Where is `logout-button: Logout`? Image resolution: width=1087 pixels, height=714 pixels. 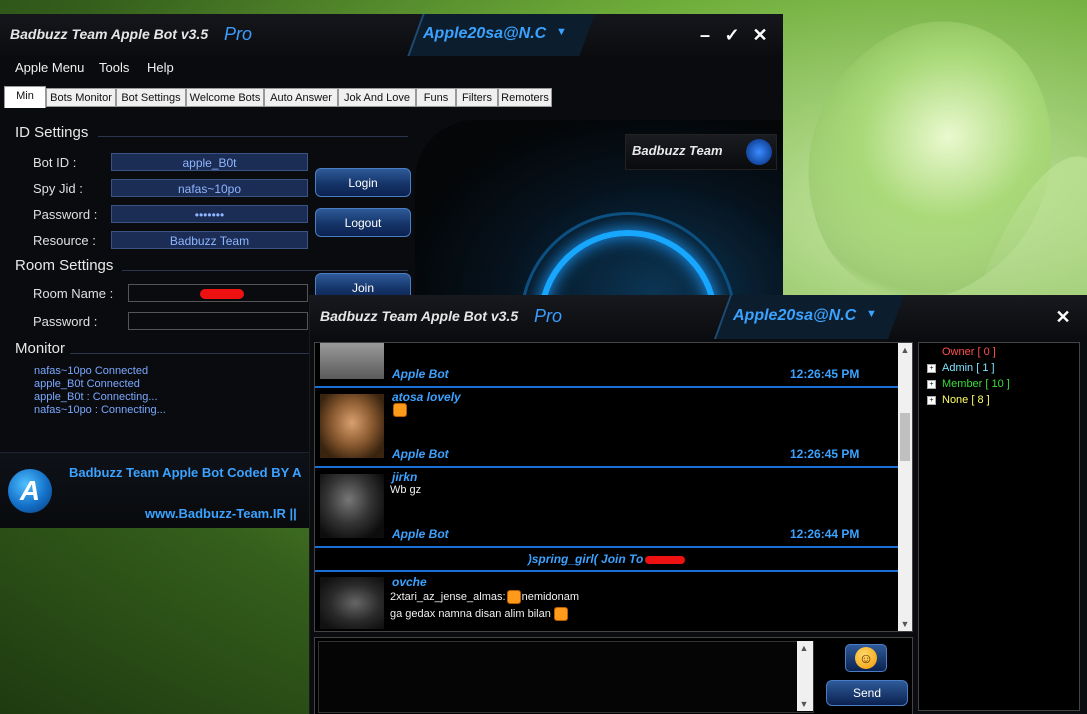
logout-button: Logout is located at coordinates (363, 222).